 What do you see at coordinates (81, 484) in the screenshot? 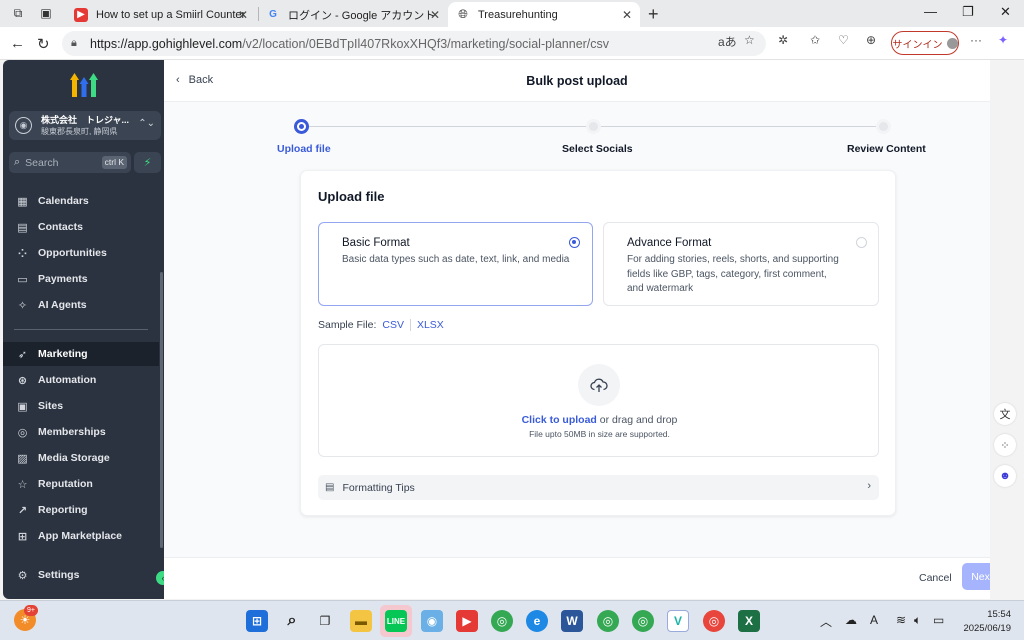
I see `sidebar-item-reputation: ☆ Reputation` at bounding box center [81, 484].